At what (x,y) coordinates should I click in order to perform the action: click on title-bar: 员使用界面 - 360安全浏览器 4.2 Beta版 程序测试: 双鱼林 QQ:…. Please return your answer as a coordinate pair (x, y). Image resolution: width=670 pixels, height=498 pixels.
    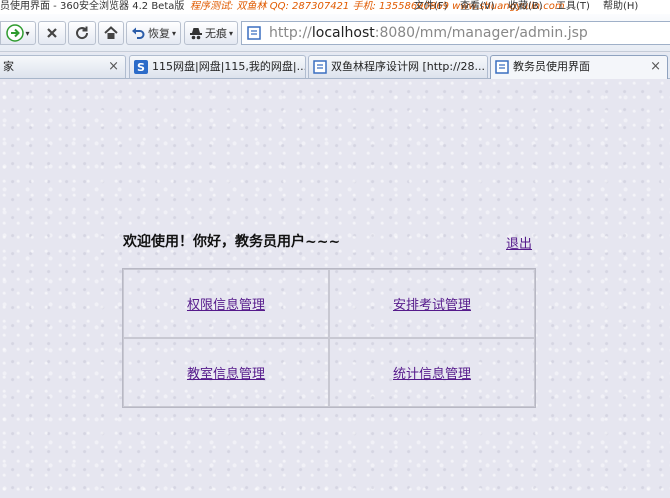
    Looking at the image, I should click on (335, 7).